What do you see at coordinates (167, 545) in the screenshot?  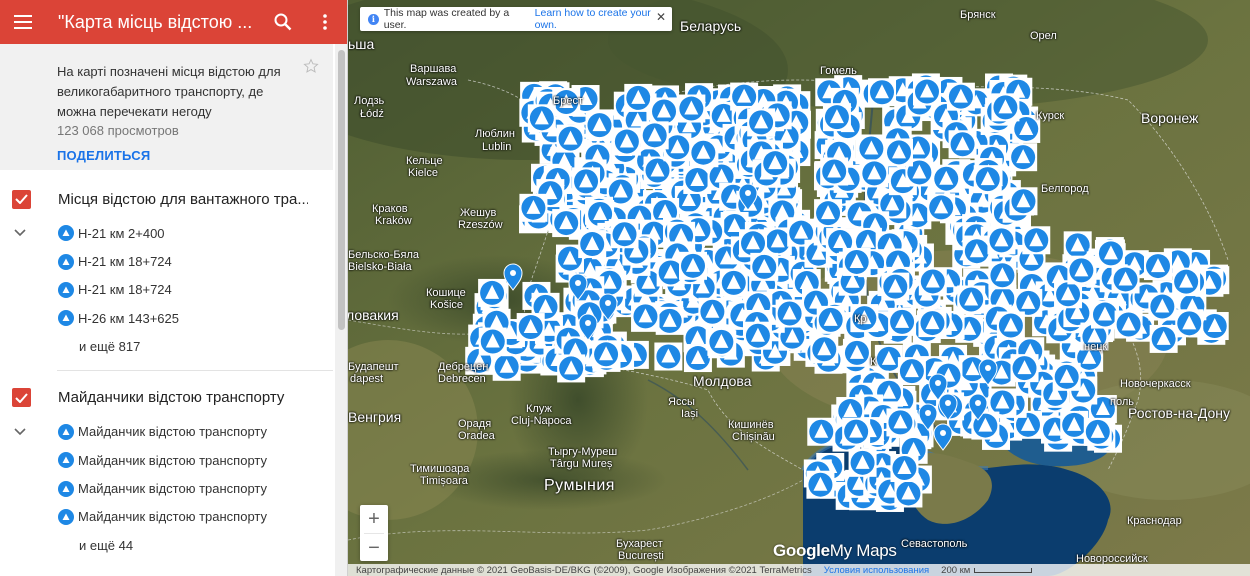 I see `more-items-link: и ещё 44` at bounding box center [167, 545].